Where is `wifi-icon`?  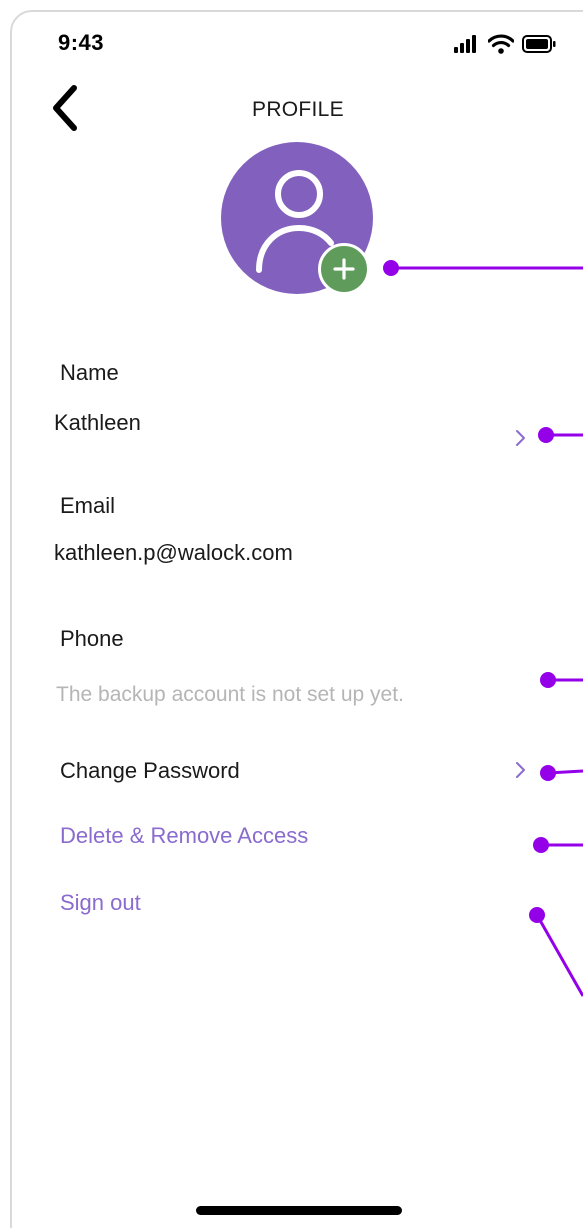 wifi-icon is located at coordinates (501, 44).